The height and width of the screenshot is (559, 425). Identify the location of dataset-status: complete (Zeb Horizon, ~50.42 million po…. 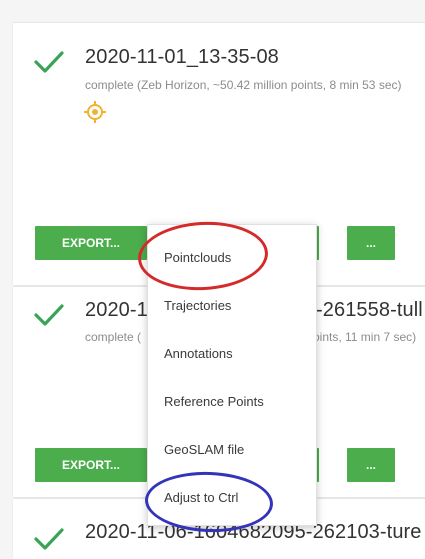
(243, 85).